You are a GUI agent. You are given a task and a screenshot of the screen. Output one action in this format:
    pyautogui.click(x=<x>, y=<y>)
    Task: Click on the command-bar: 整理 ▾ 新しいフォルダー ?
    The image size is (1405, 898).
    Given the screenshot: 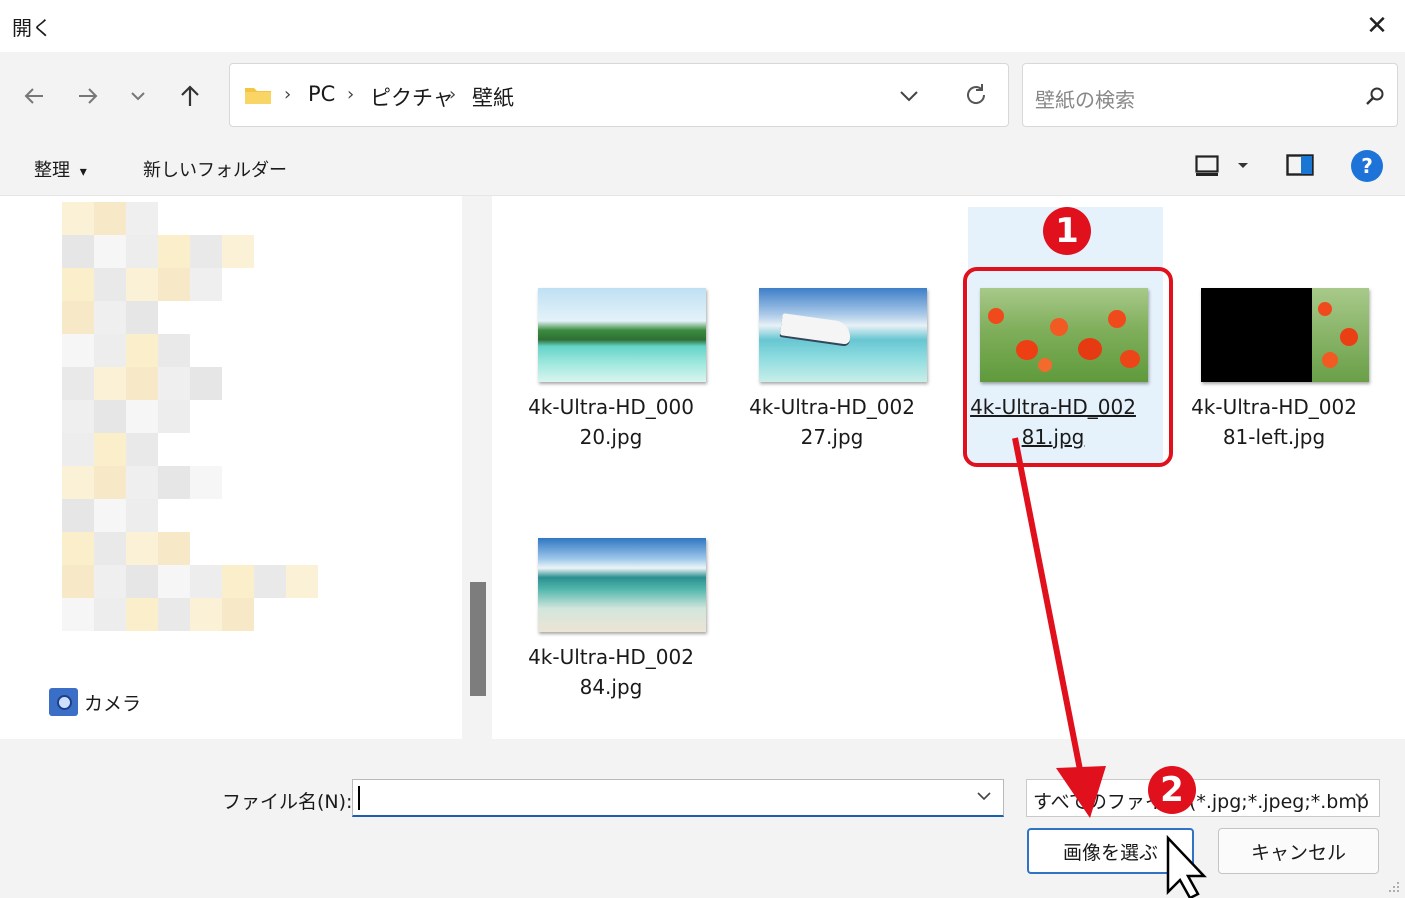 What is the action you would take?
    pyautogui.click(x=702, y=167)
    